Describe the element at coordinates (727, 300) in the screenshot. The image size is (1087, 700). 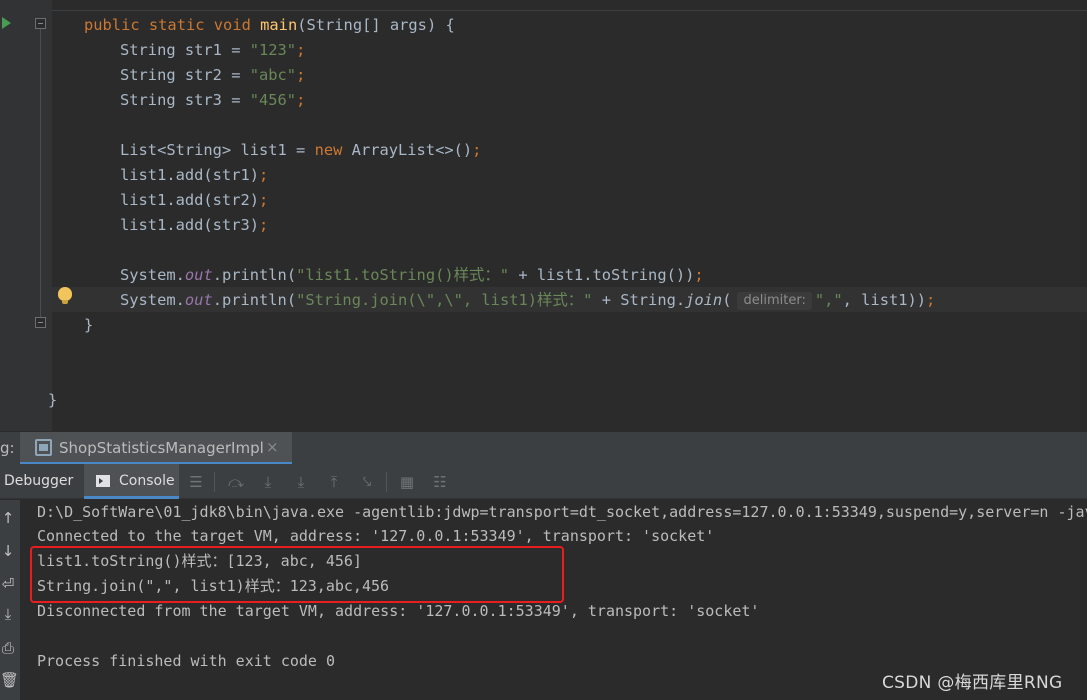
I see `code-text: (` at that location.